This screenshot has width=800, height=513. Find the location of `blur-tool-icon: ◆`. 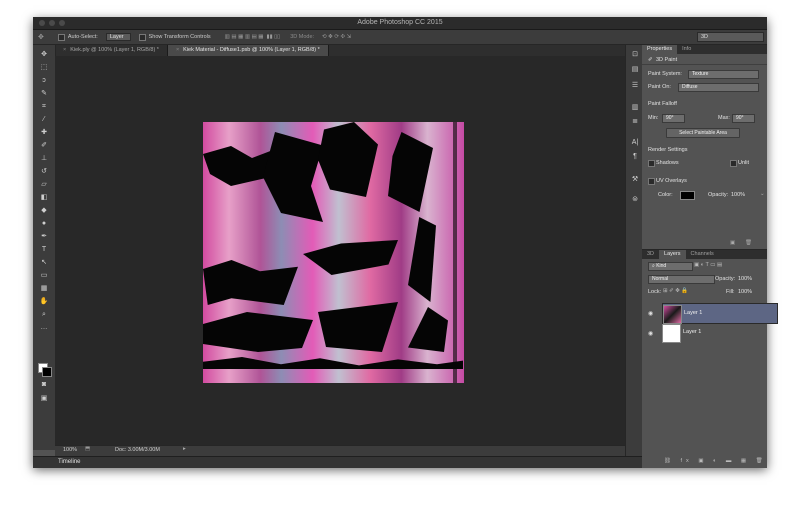

blur-tool-icon: ◆ is located at coordinates (44, 210).